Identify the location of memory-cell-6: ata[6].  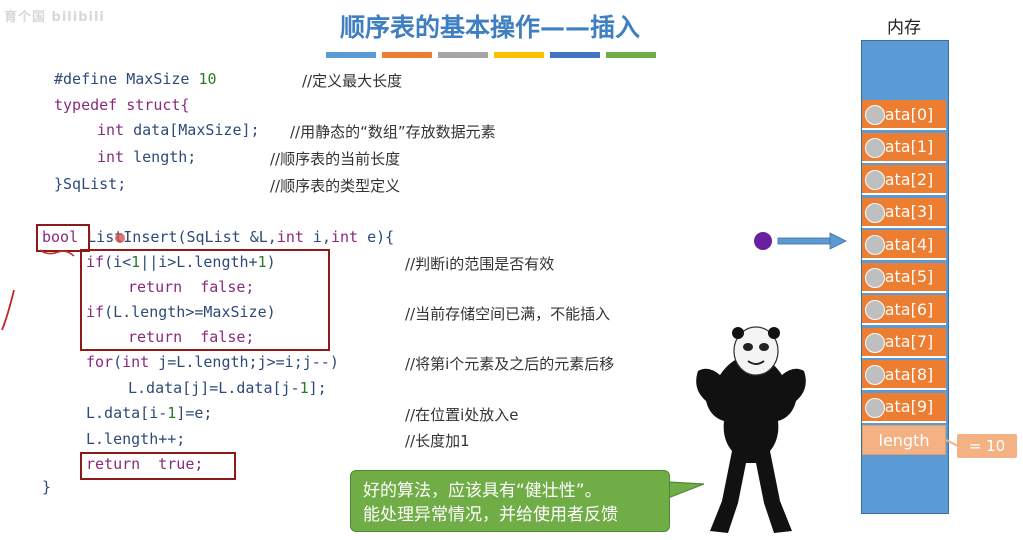
(904, 310).